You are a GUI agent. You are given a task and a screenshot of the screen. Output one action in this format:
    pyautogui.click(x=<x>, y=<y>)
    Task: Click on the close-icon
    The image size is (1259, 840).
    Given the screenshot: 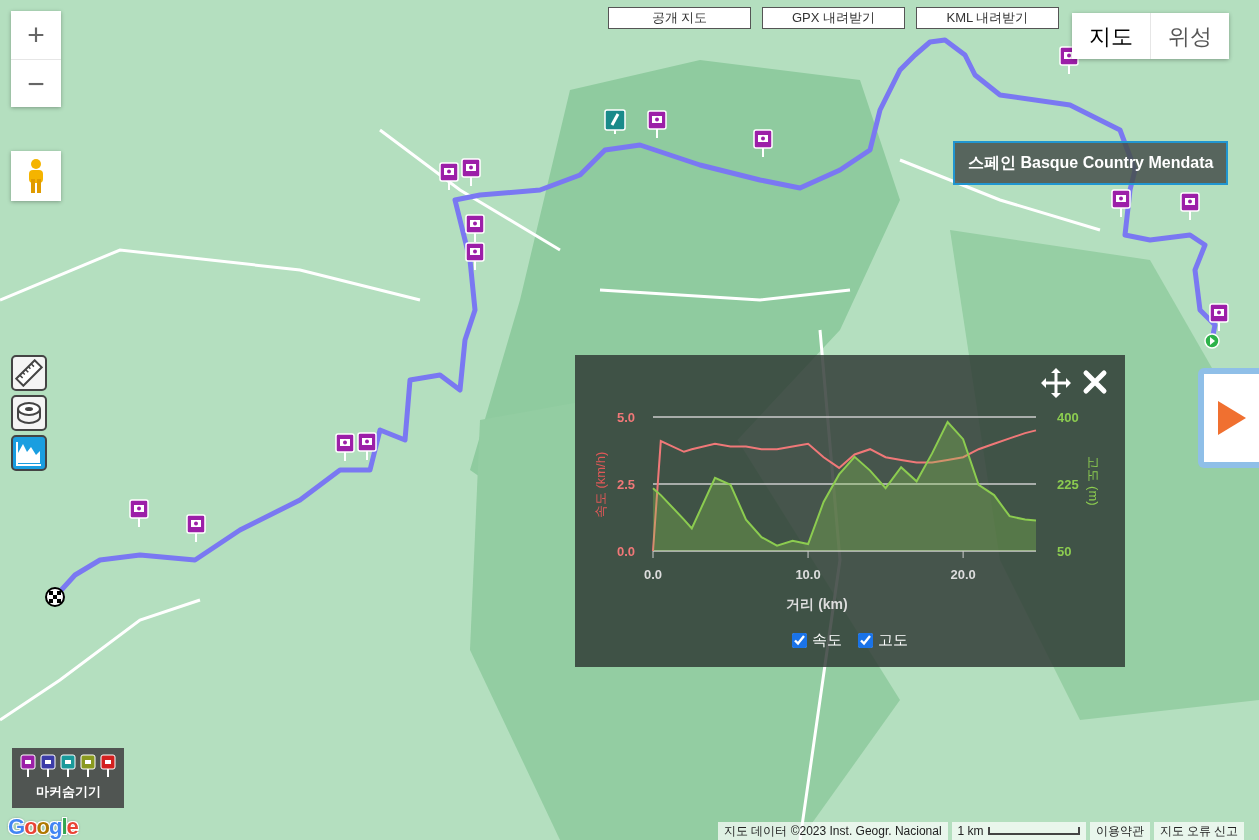 What is the action you would take?
    pyautogui.click(x=1095, y=382)
    